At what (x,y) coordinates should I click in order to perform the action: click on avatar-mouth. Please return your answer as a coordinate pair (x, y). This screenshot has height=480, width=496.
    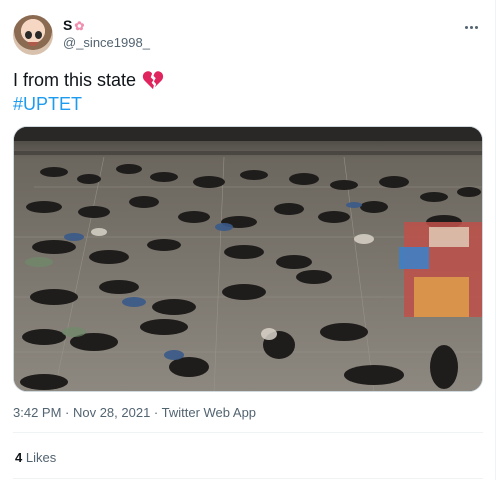
    Looking at the image, I should click on (33, 44).